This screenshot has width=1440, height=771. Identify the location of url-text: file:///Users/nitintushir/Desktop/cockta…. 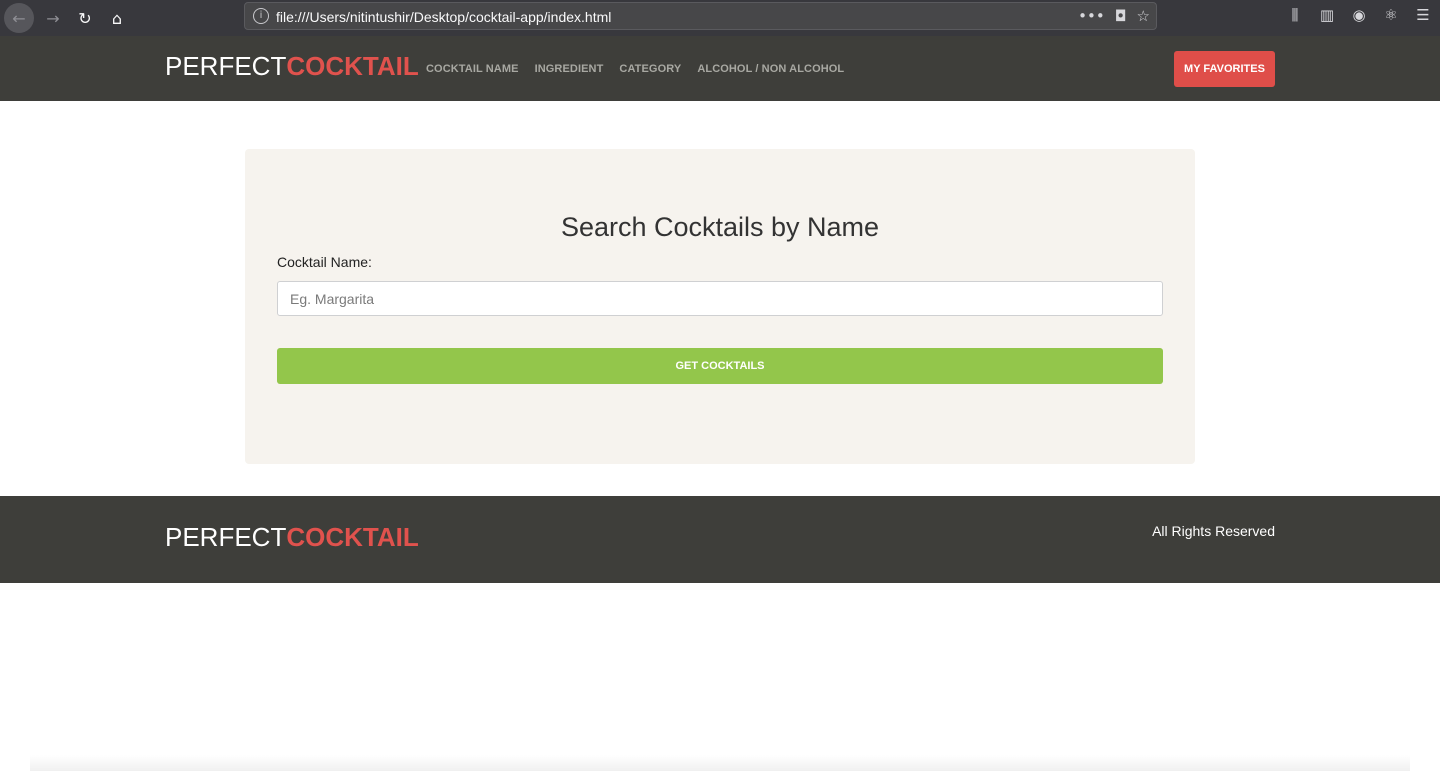
(443, 17).